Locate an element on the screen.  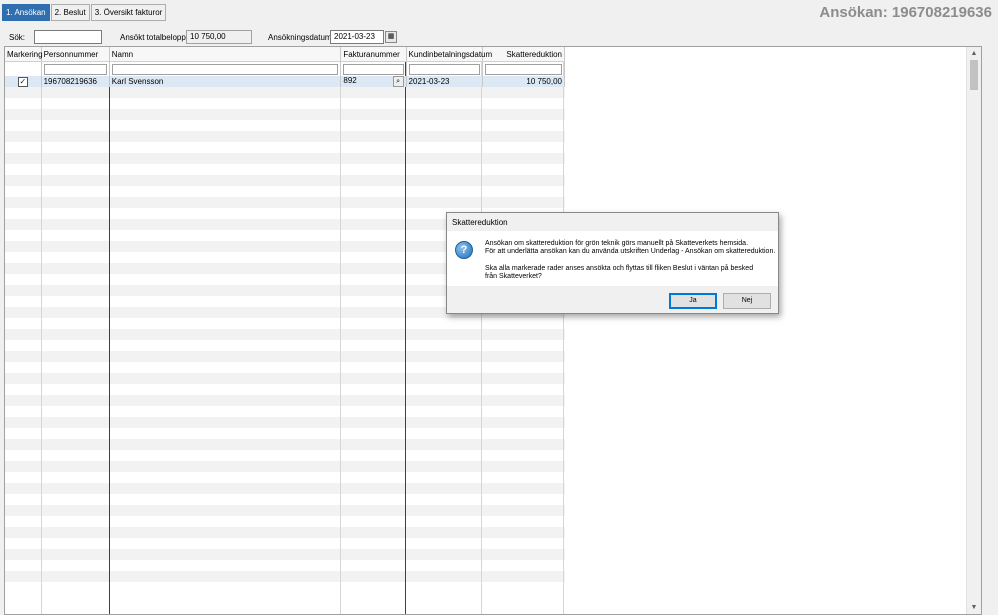
search-input is located at coordinates (68, 37).